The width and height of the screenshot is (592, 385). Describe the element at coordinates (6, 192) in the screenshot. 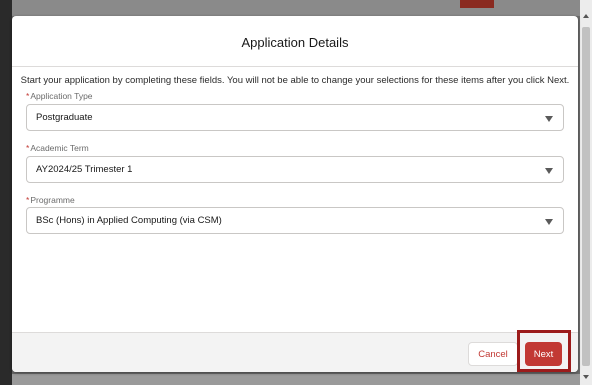

I see `background-overlay-left` at that location.